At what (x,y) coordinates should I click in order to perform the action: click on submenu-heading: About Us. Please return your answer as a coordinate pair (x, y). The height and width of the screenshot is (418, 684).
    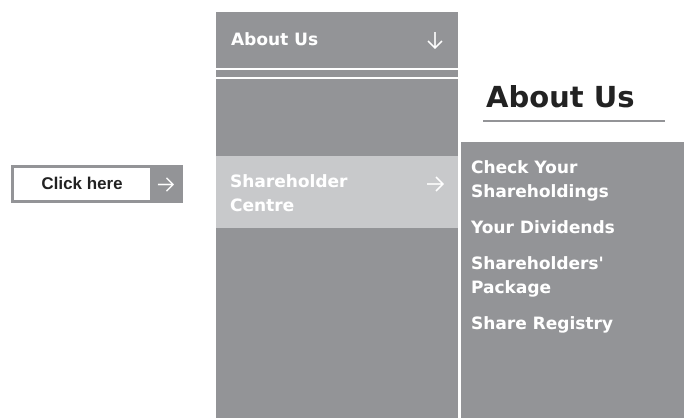
    Looking at the image, I should click on (574, 99).